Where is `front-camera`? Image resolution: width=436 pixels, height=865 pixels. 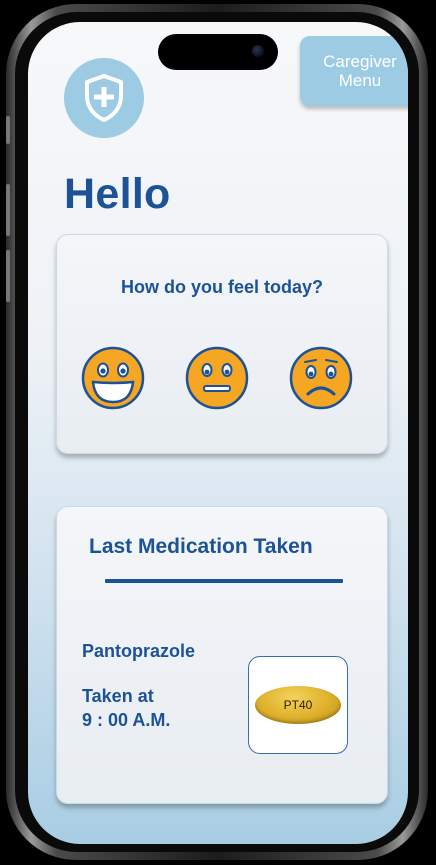
front-camera is located at coordinates (258, 51).